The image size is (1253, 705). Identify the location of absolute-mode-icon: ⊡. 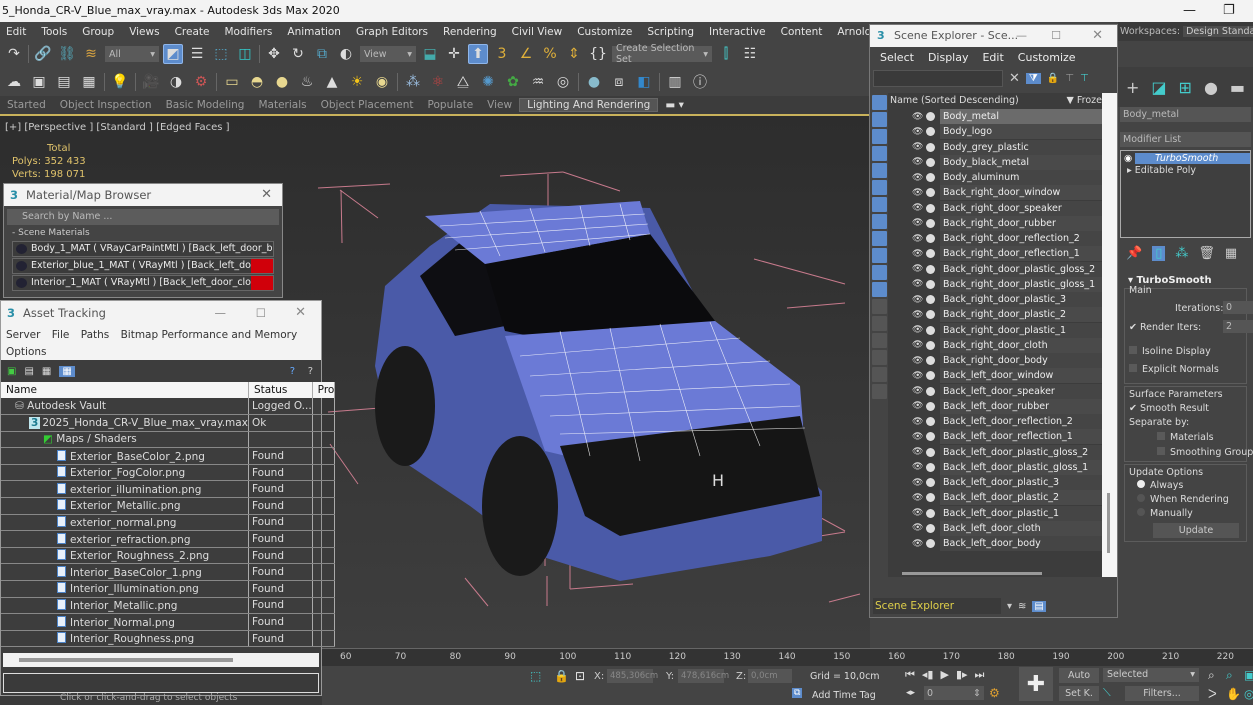
(580, 676).